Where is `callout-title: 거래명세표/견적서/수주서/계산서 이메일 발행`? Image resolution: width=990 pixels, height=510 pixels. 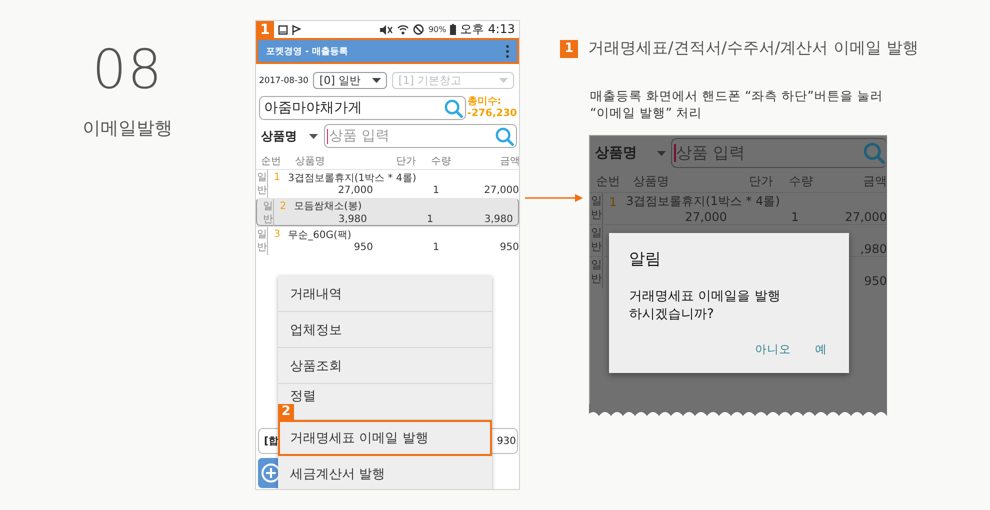 callout-title: 거래명세표/견적서/수주서/계산서 이메일 발행 is located at coordinates (753, 48).